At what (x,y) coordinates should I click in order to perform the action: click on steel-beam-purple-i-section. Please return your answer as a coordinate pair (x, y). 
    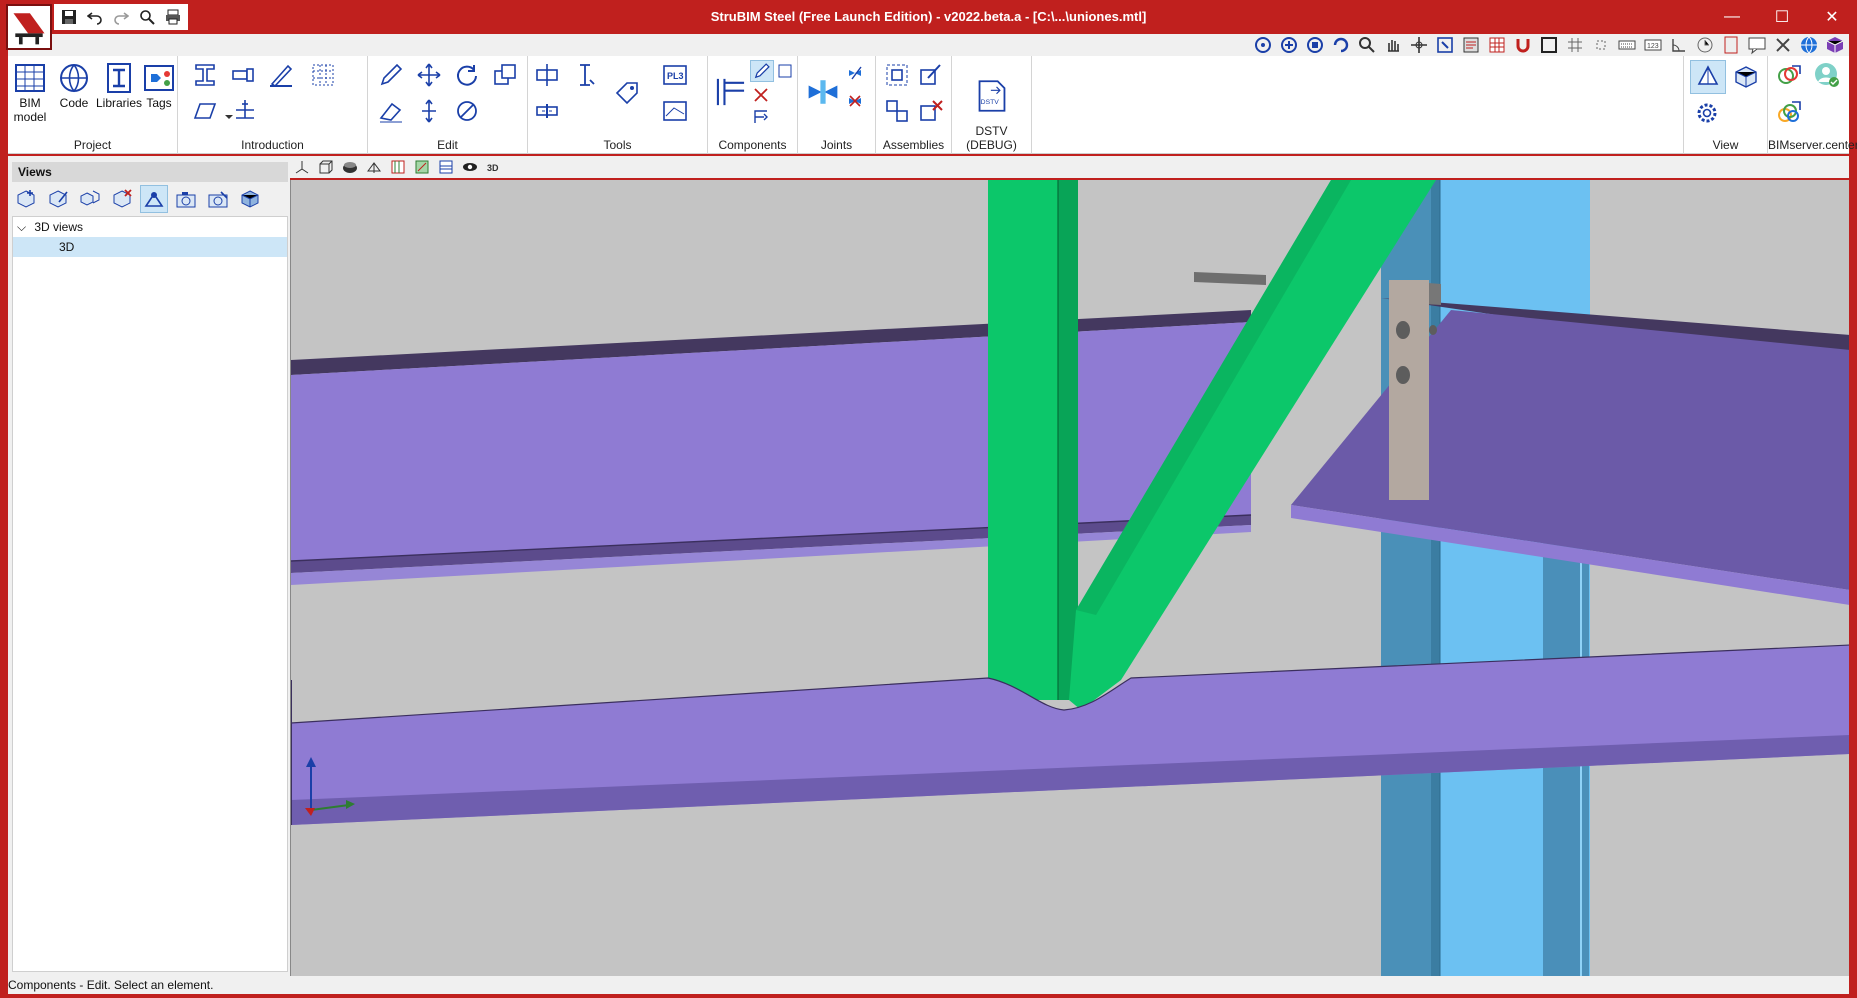
    Looking at the image, I should click on (771, 447).